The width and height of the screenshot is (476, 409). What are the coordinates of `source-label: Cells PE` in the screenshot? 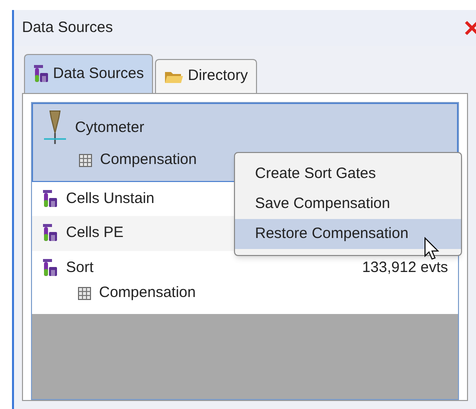 It's located at (95, 233).